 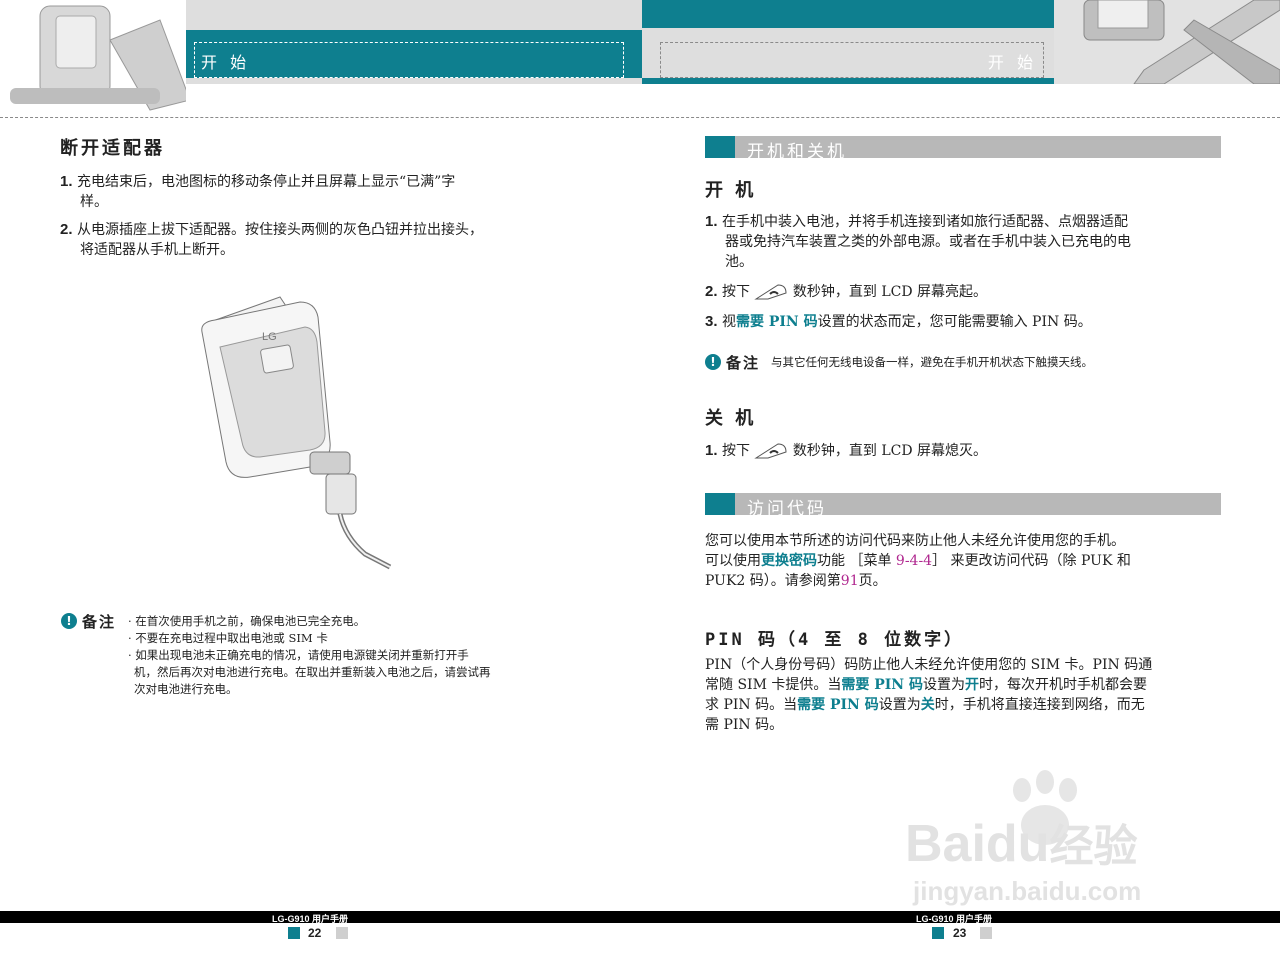 What do you see at coordinates (640, 917) in the screenshot?
I see `footer-bar` at bounding box center [640, 917].